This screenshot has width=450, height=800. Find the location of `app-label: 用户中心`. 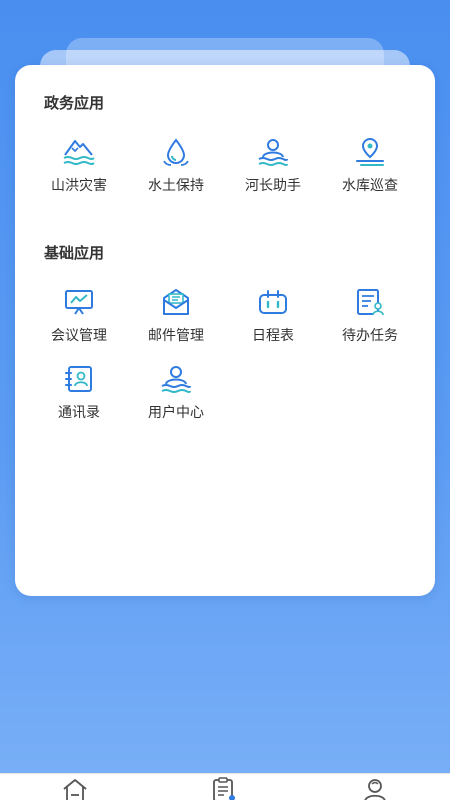

app-label: 用户中心 is located at coordinates (176, 413).